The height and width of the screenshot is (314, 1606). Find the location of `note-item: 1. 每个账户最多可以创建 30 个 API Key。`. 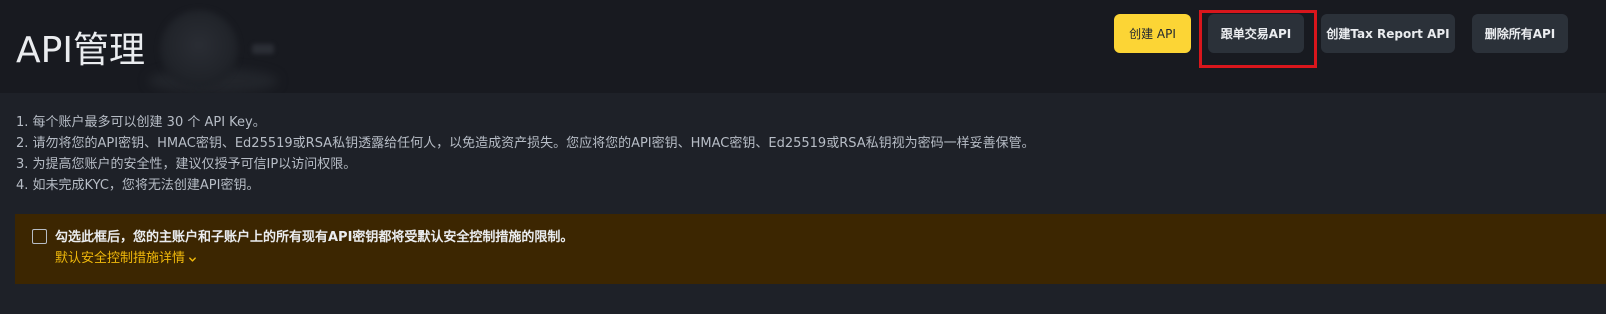

note-item: 1. 每个账户最多可以创建 30 个 API Key。 is located at coordinates (141, 122).